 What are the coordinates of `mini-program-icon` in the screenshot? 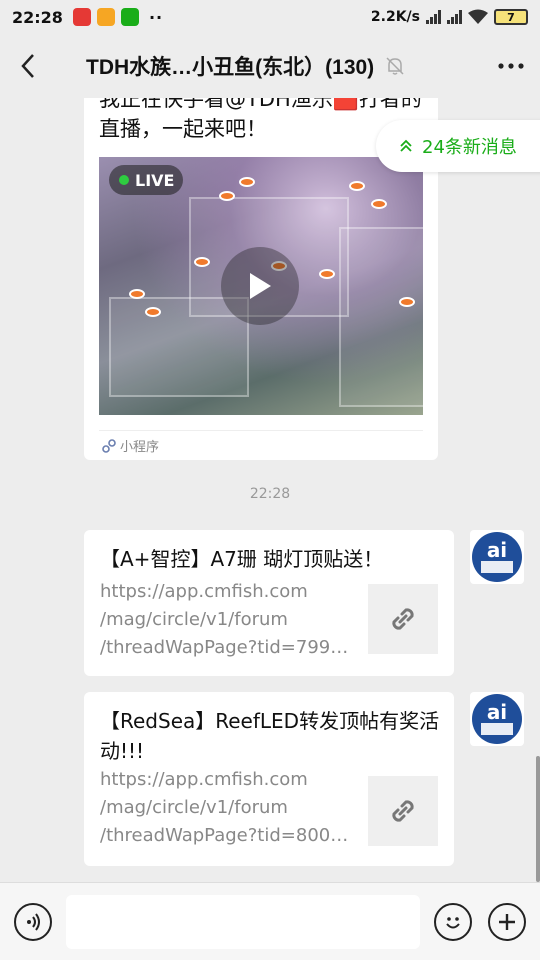 It's located at (109, 445).